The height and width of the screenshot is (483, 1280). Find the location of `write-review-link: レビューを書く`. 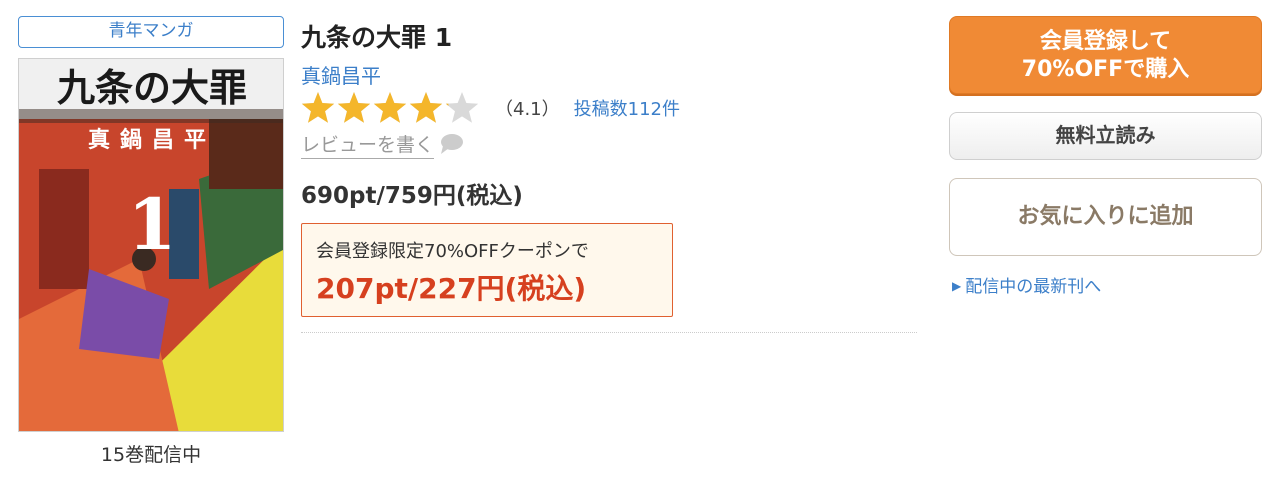

write-review-link: レビューを書く is located at coordinates (382, 144).